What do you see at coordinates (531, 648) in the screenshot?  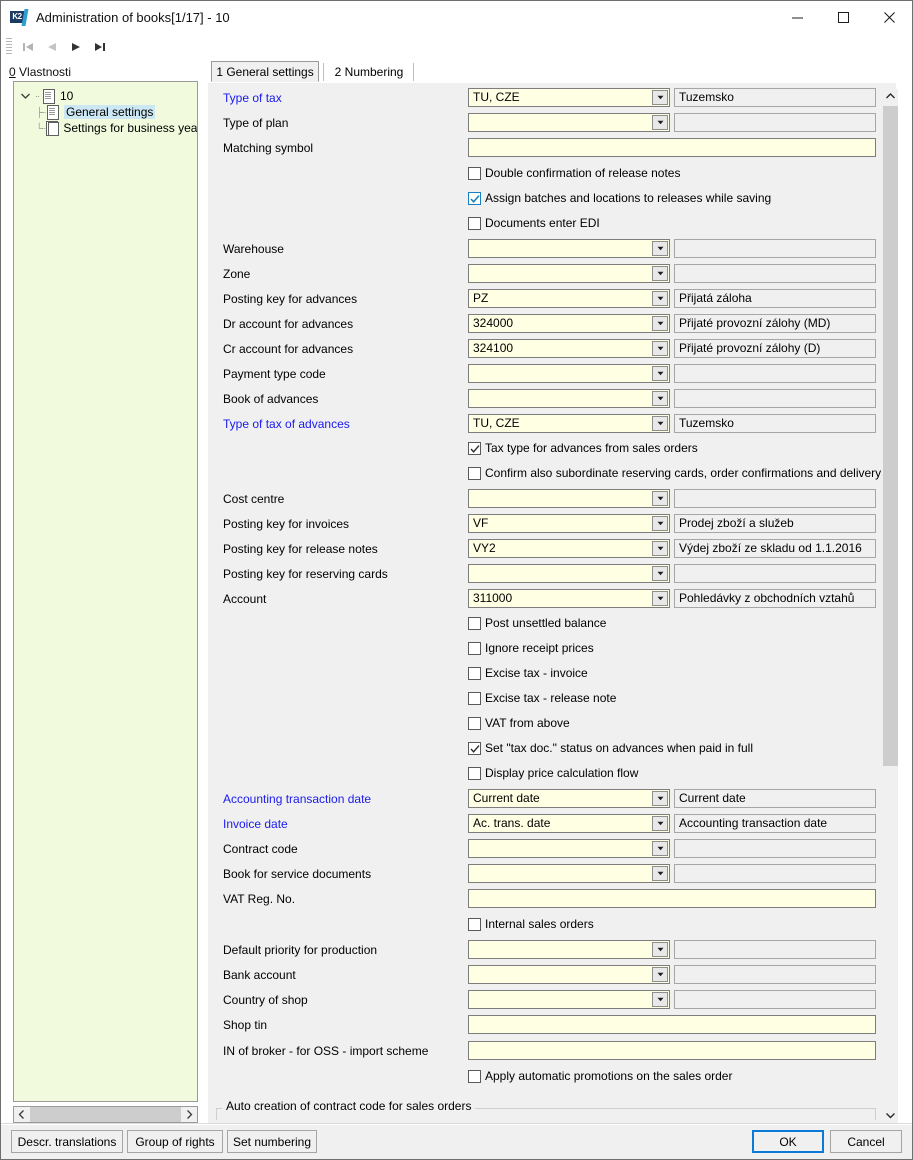 I see `checkbox-row: Ignore receipt prices` at bounding box center [531, 648].